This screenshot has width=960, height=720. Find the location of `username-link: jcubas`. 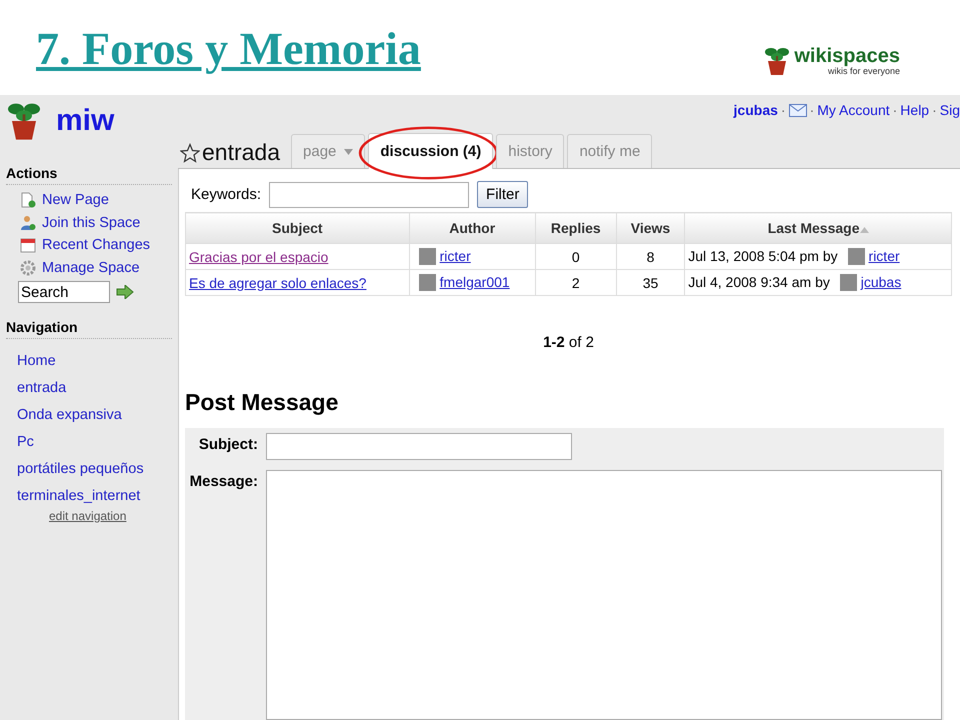

username-link: jcubas is located at coordinates (756, 110).